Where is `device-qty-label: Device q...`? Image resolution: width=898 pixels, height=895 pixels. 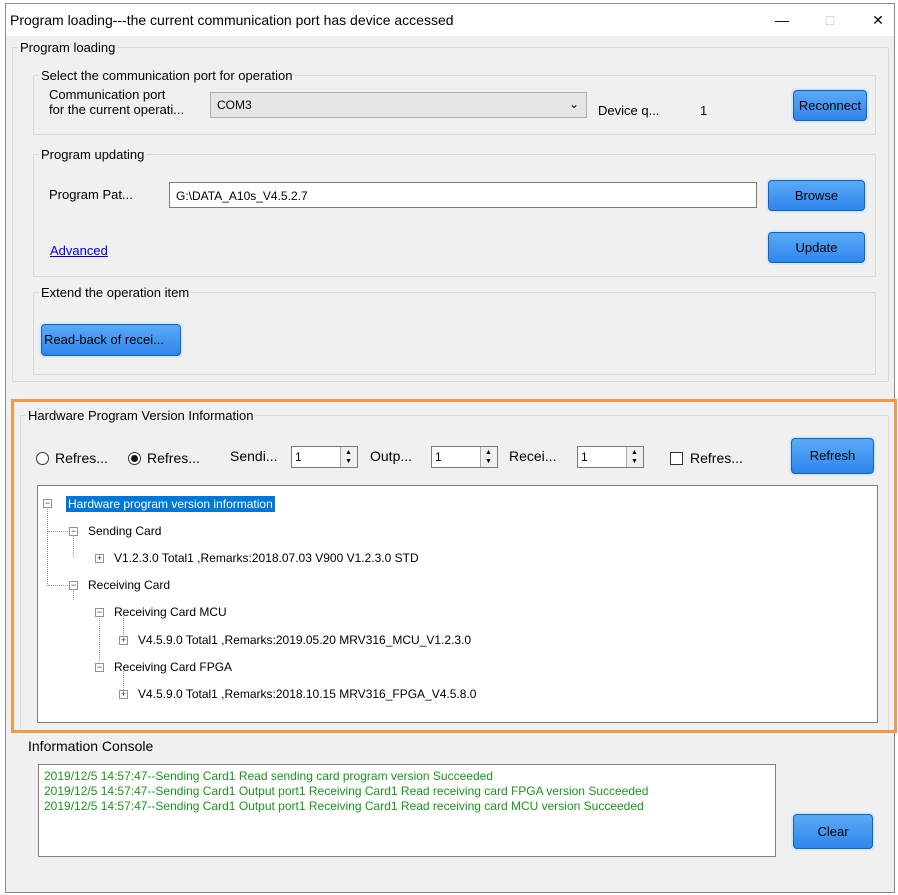
device-qty-label: Device q... is located at coordinates (629, 110).